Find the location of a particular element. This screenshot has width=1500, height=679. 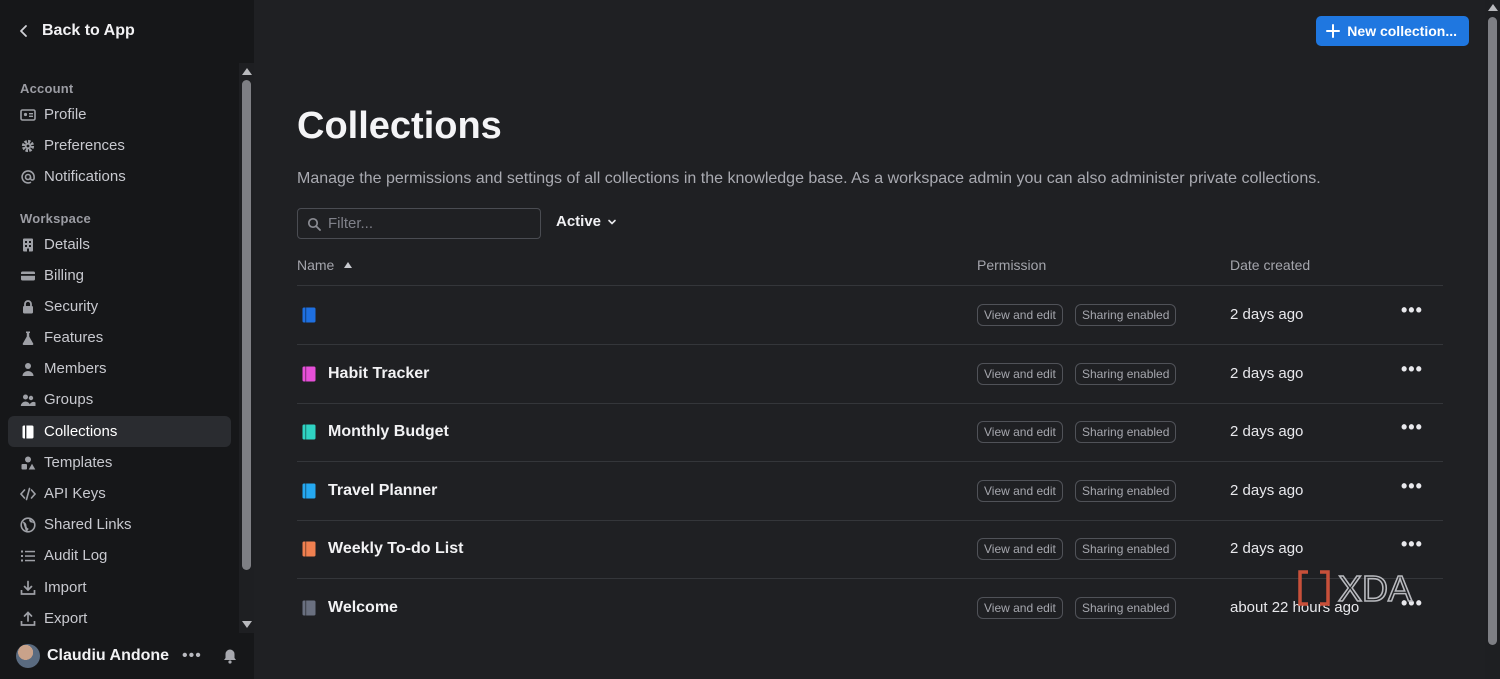

more-options-icon: ••• is located at coordinates (192, 656).